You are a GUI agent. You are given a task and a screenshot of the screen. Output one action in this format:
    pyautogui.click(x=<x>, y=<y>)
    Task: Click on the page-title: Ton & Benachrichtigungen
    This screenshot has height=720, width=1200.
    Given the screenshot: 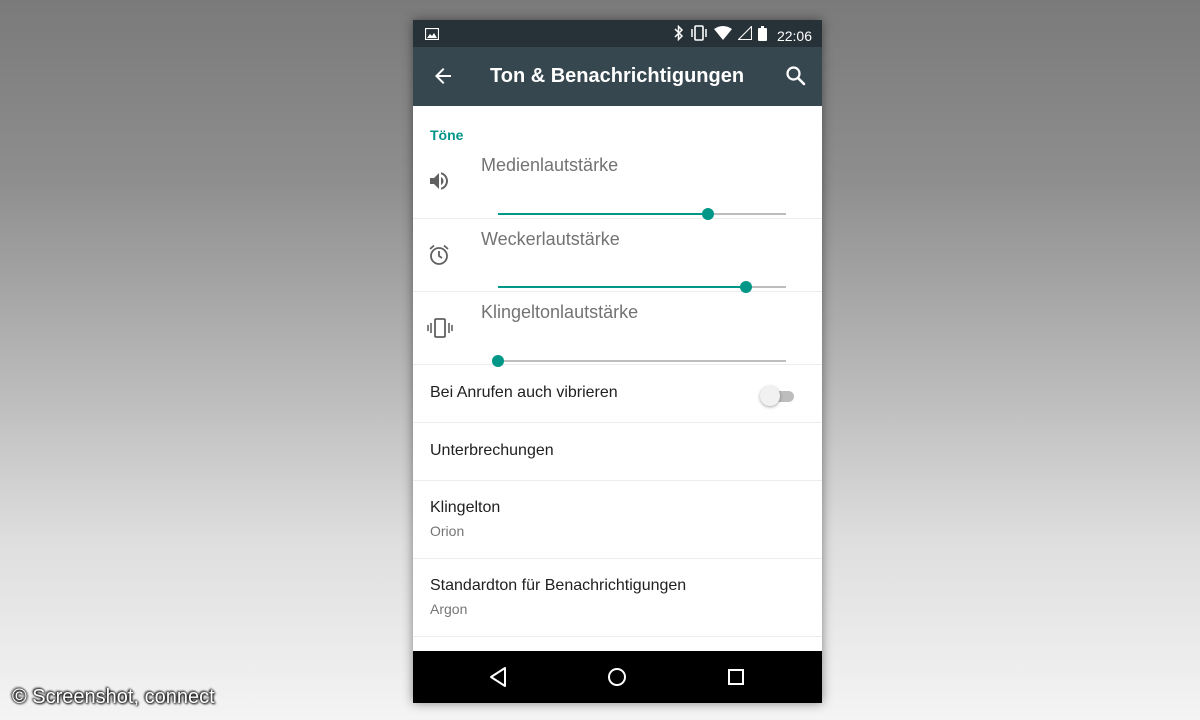 What is the action you would take?
    pyautogui.click(x=617, y=76)
    